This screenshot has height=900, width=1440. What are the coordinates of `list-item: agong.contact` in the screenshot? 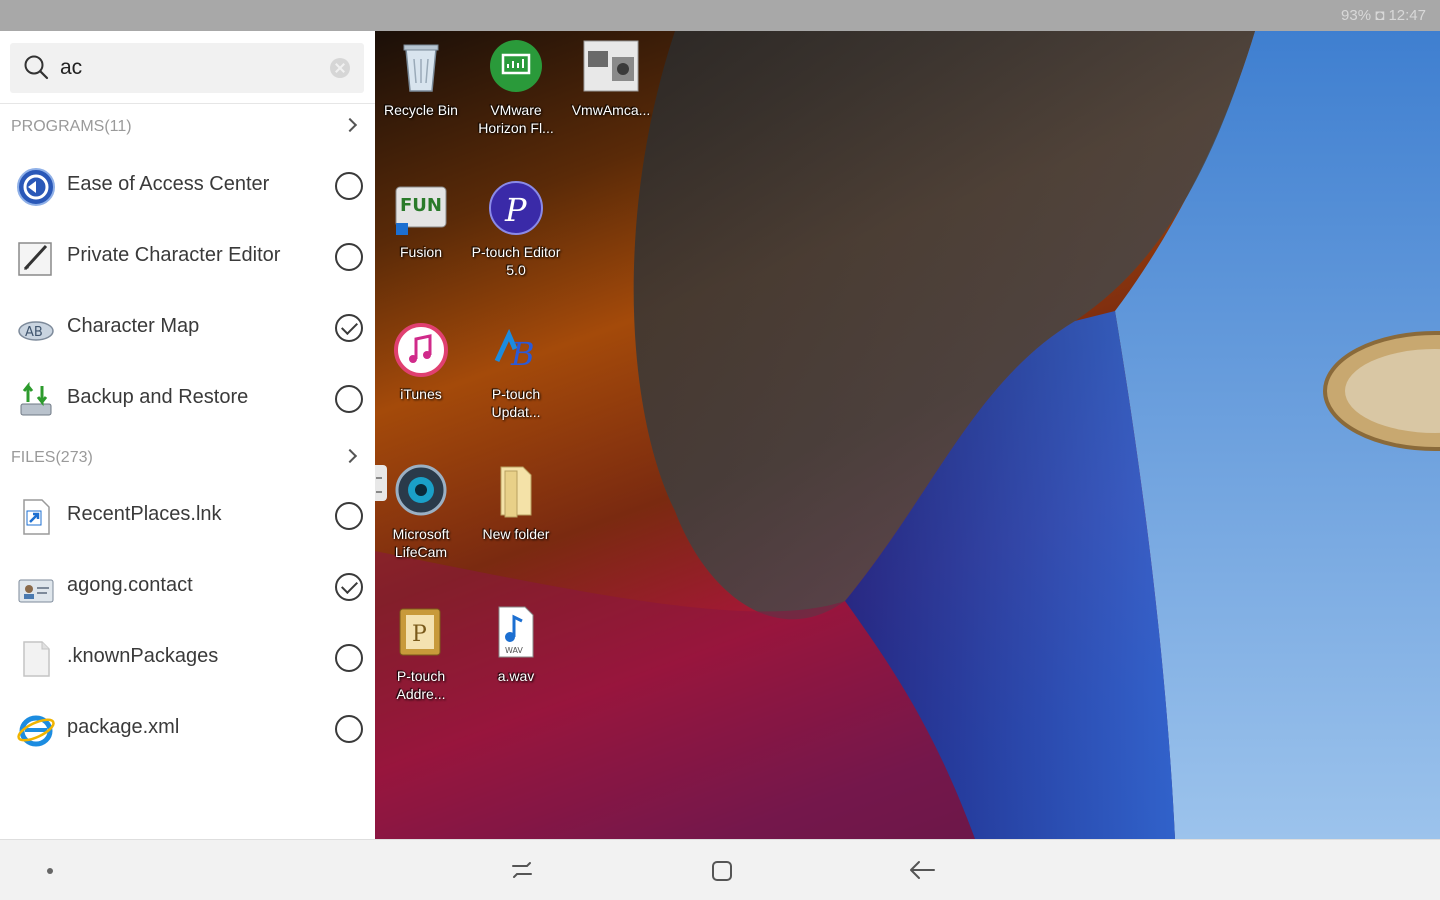 It's located at (187, 586).